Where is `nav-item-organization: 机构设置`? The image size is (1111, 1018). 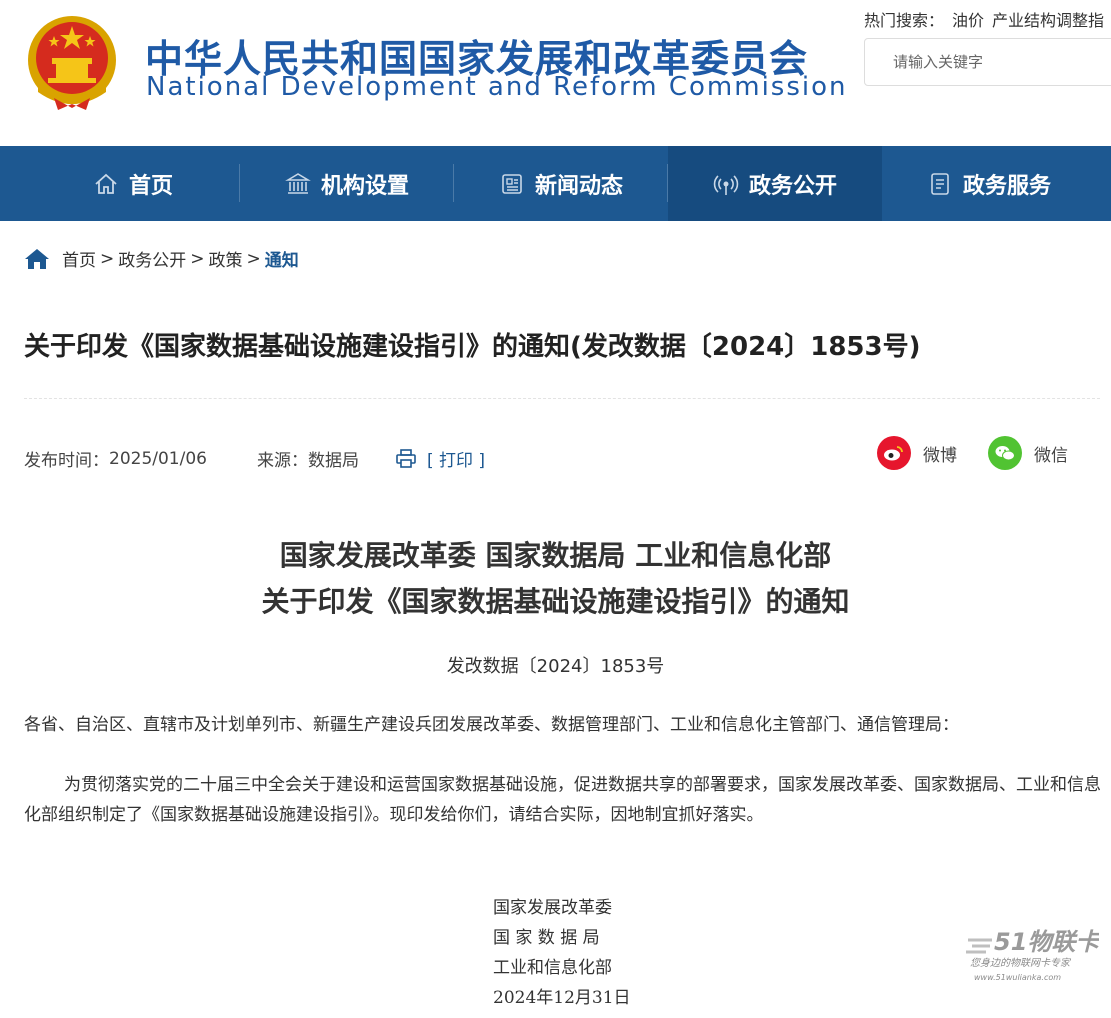
nav-item-organization: 机构设置 is located at coordinates (347, 183).